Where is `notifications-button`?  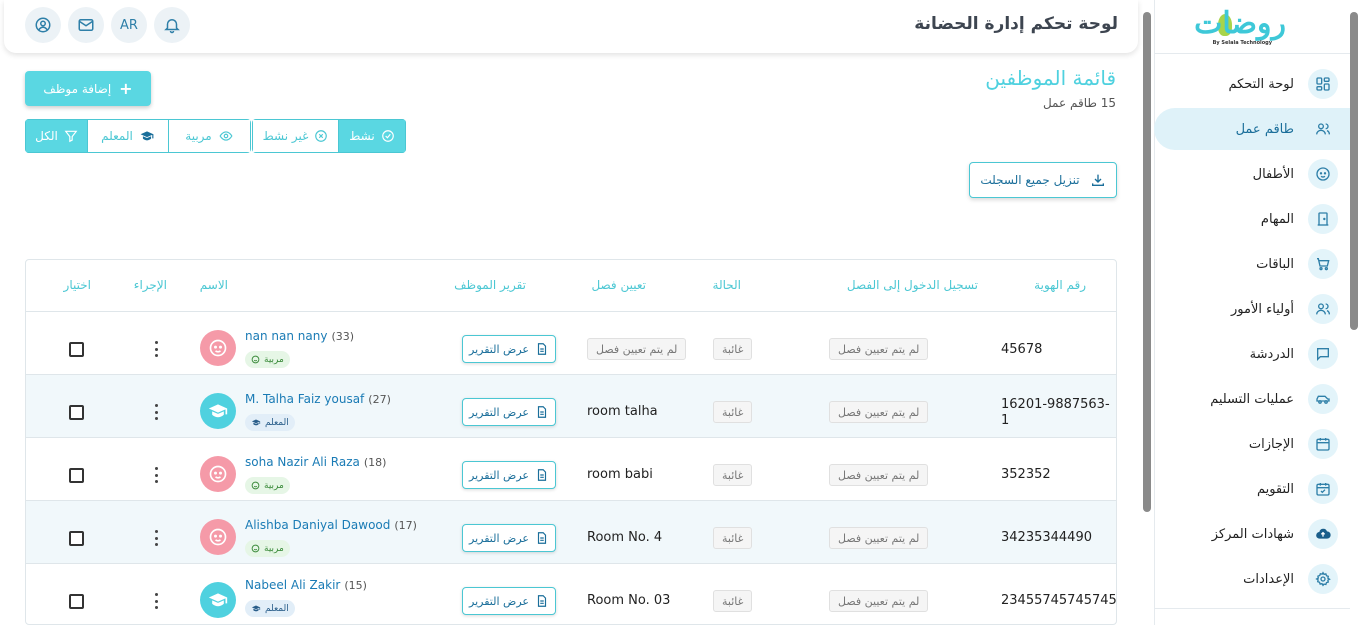
notifications-button is located at coordinates (172, 25).